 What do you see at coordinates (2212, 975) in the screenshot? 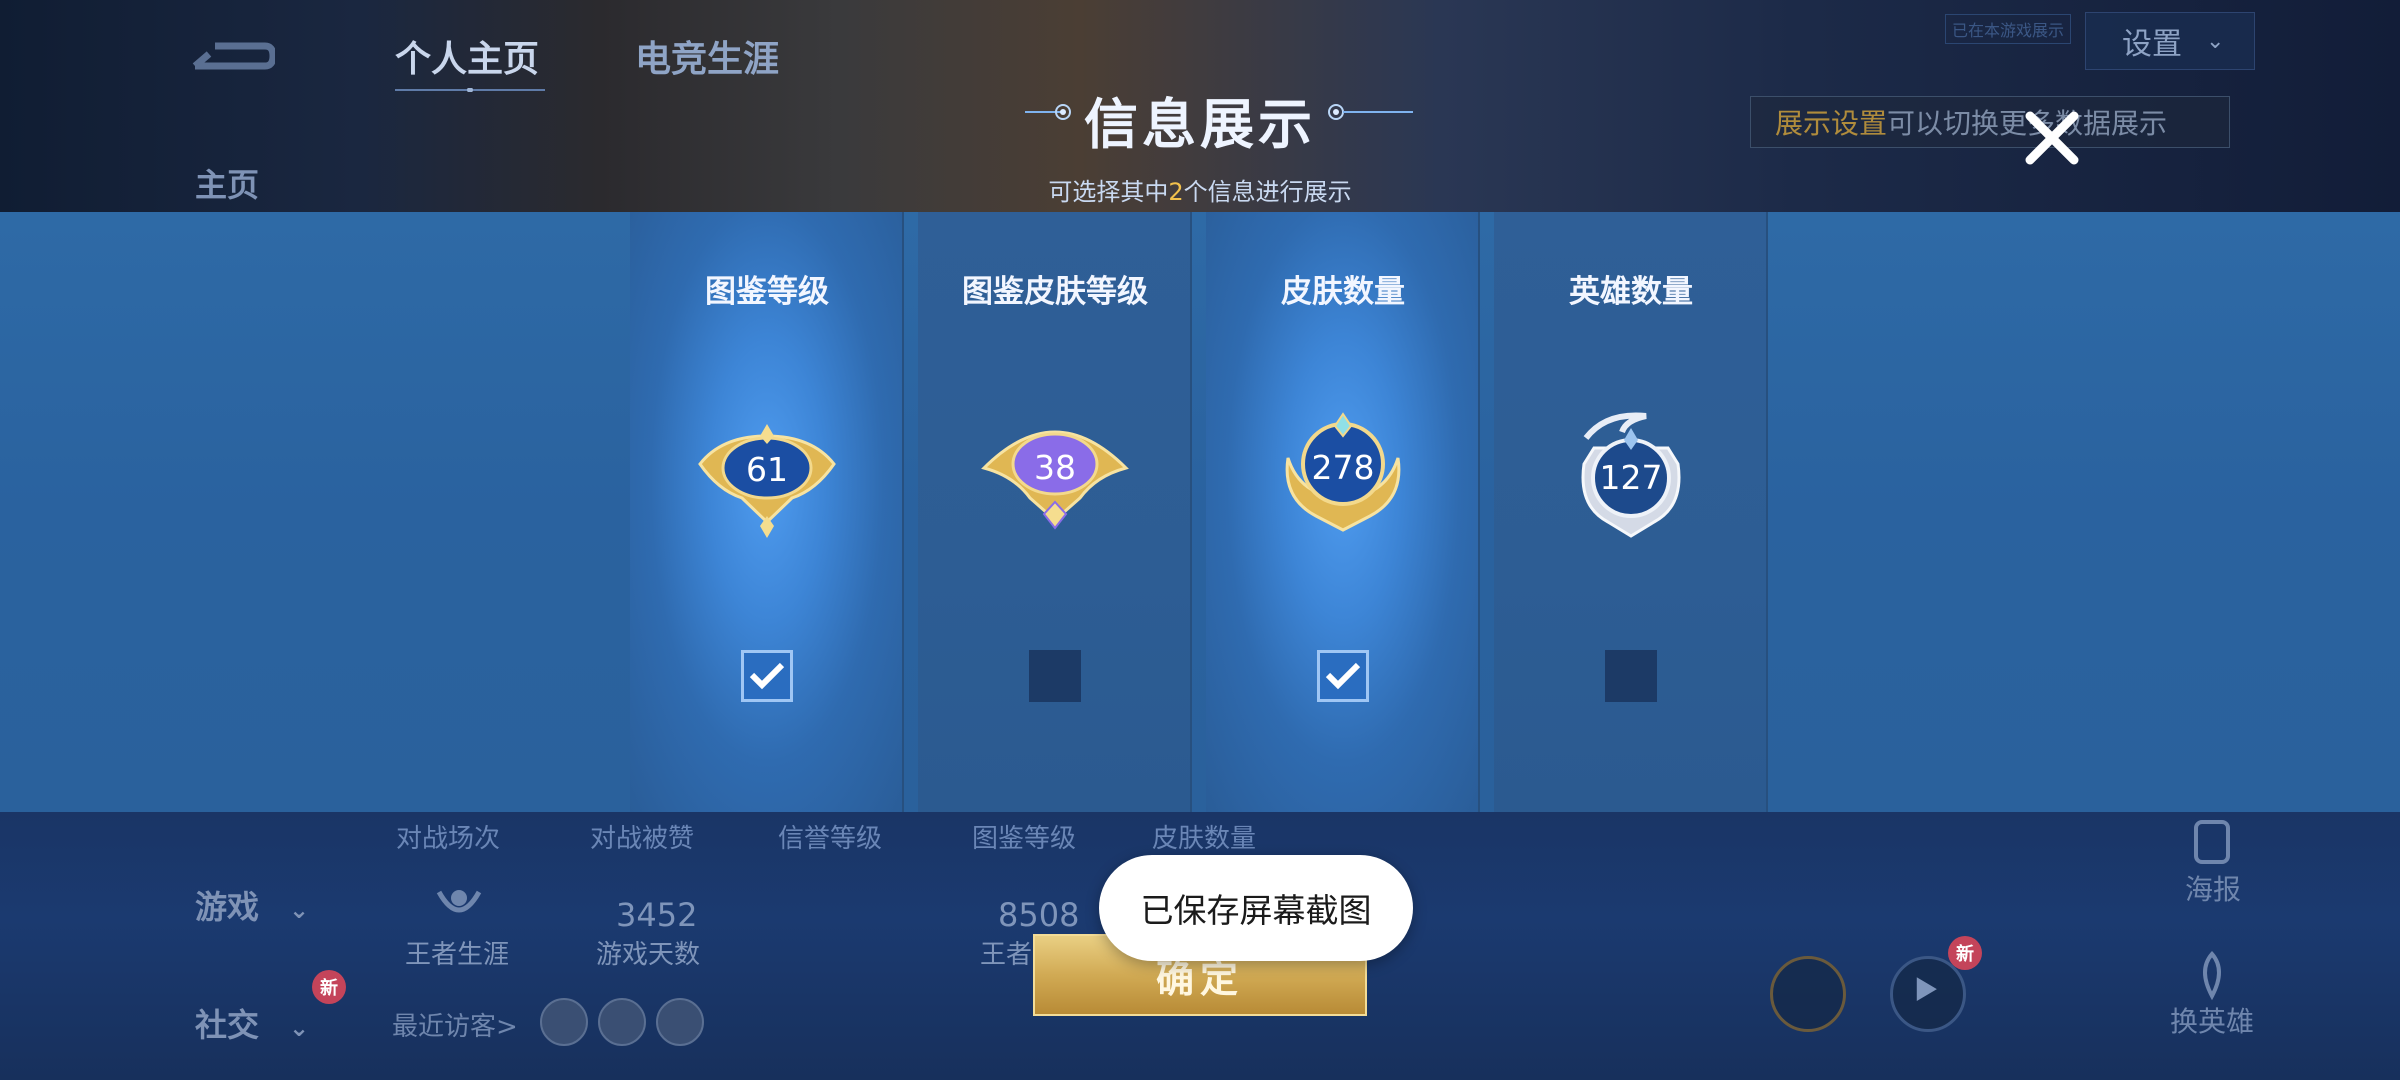
I see `switch-hero-icon` at bounding box center [2212, 975].